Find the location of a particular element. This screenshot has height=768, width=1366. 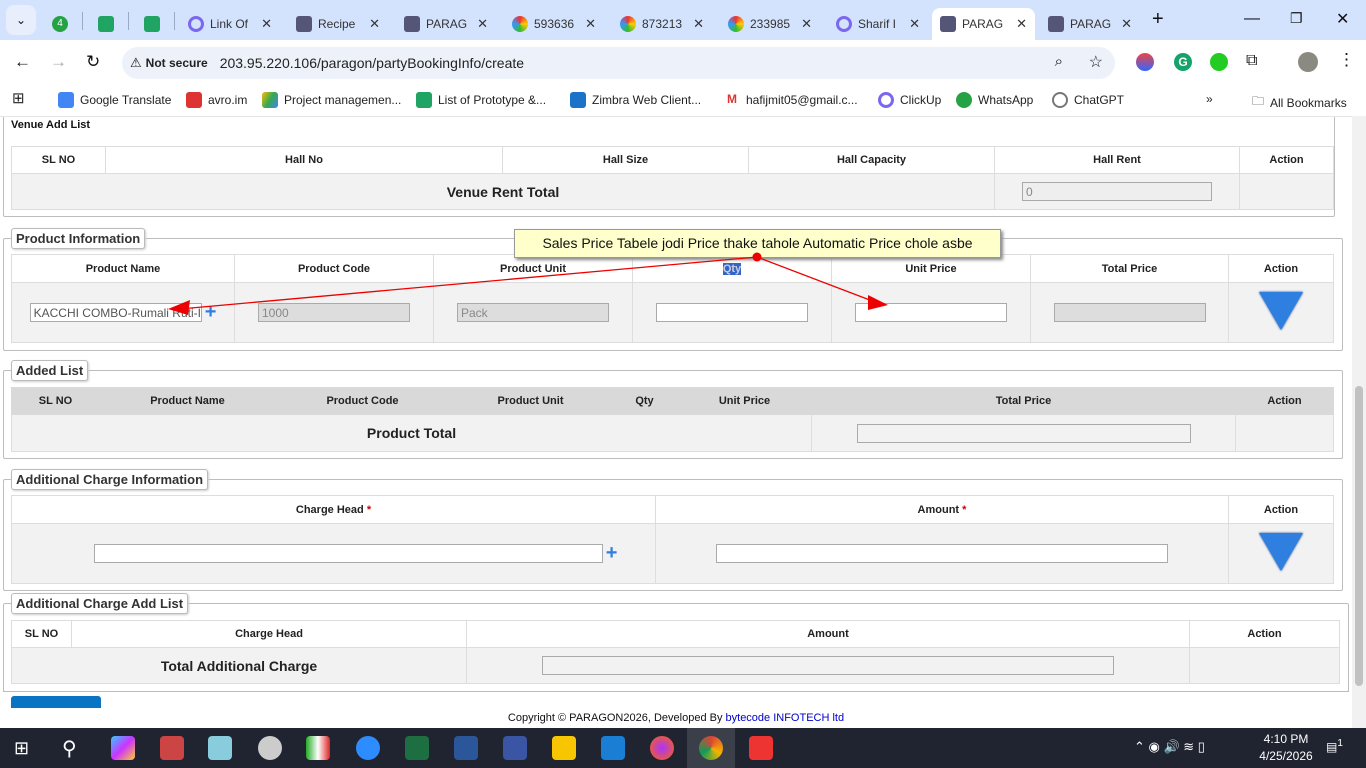

scrollbar is located at coordinates (1359, 422).